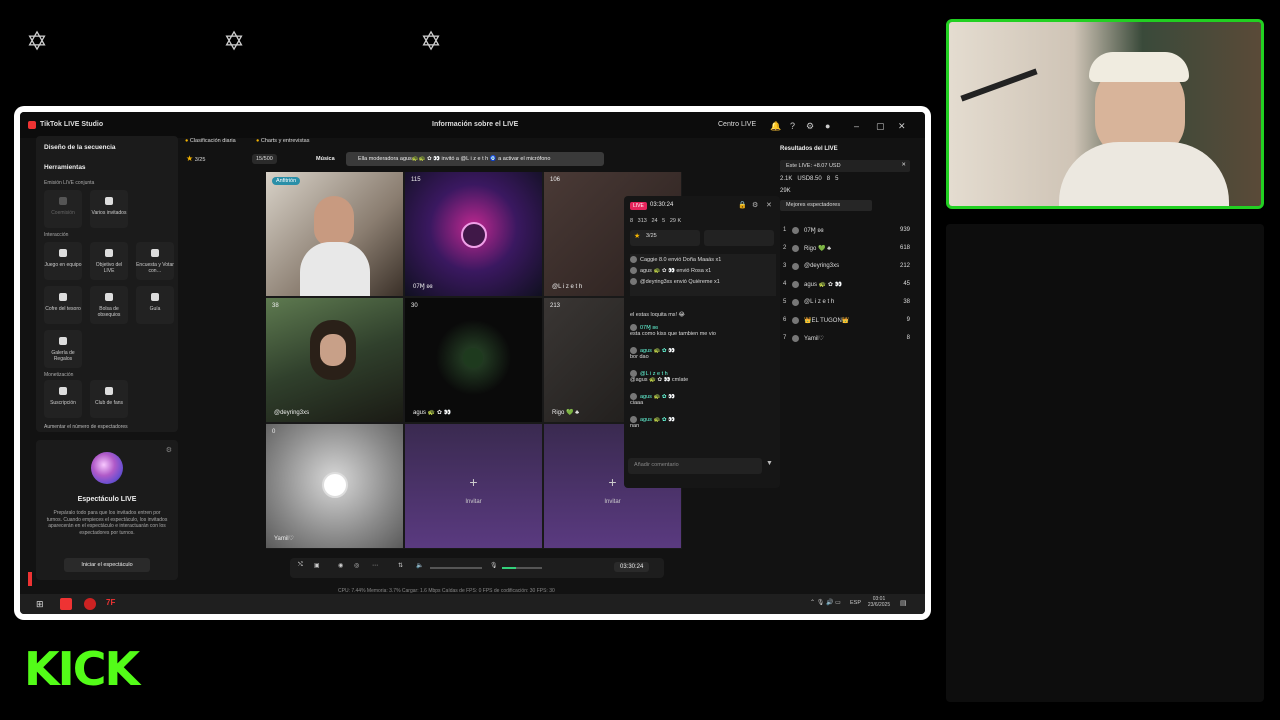 The height and width of the screenshot is (720, 1280). I want to click on guest-cell-4: 38 @deyring3xs, so click(334, 360).